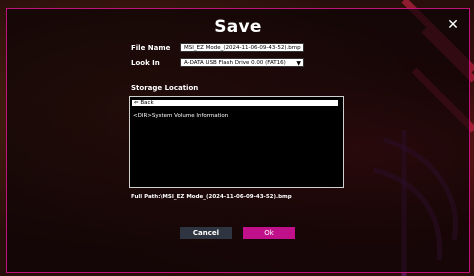  Describe the element at coordinates (180, 116) in the screenshot. I see `list-item-dir: <DIR>System Volume Information` at that location.